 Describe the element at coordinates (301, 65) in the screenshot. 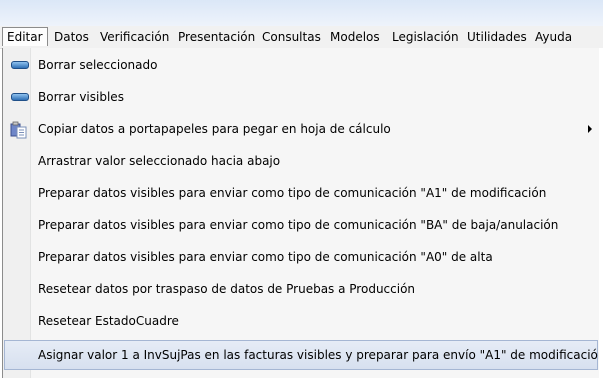

I see `menu-item-borrar-seleccionado: Borrar seleccionado` at that location.